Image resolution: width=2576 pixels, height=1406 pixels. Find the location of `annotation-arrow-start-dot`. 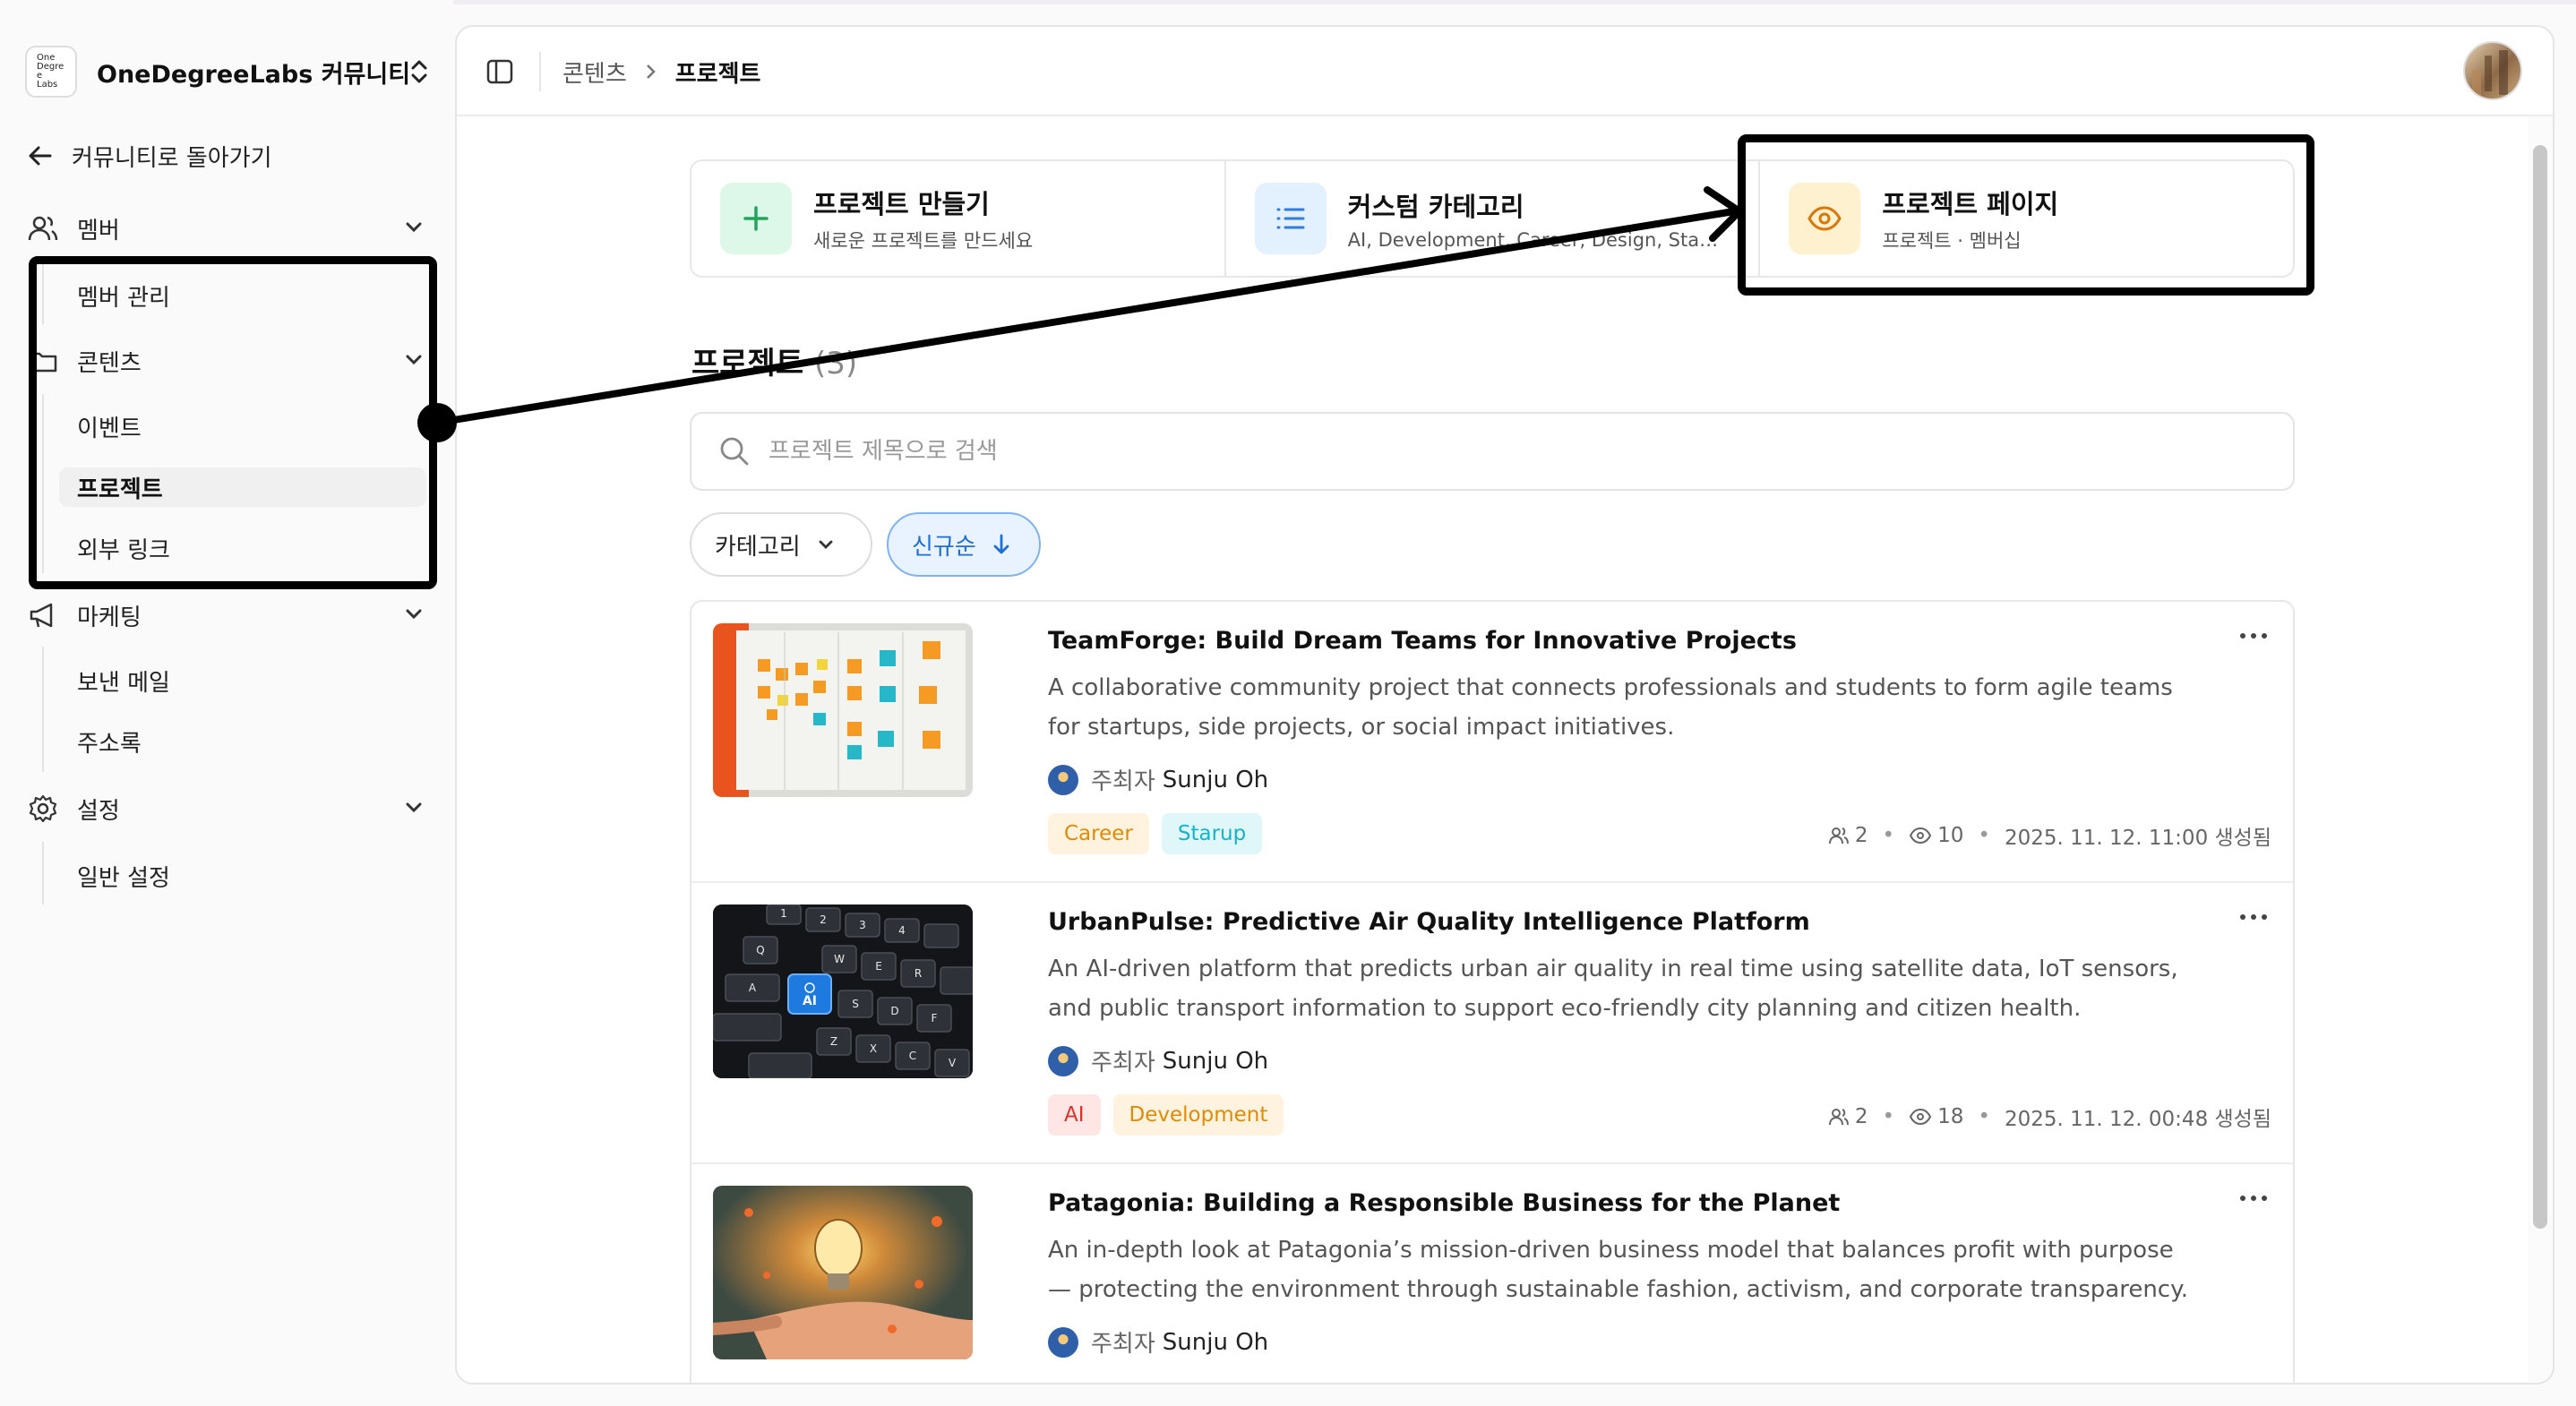

annotation-arrow-start-dot is located at coordinates (437, 422).